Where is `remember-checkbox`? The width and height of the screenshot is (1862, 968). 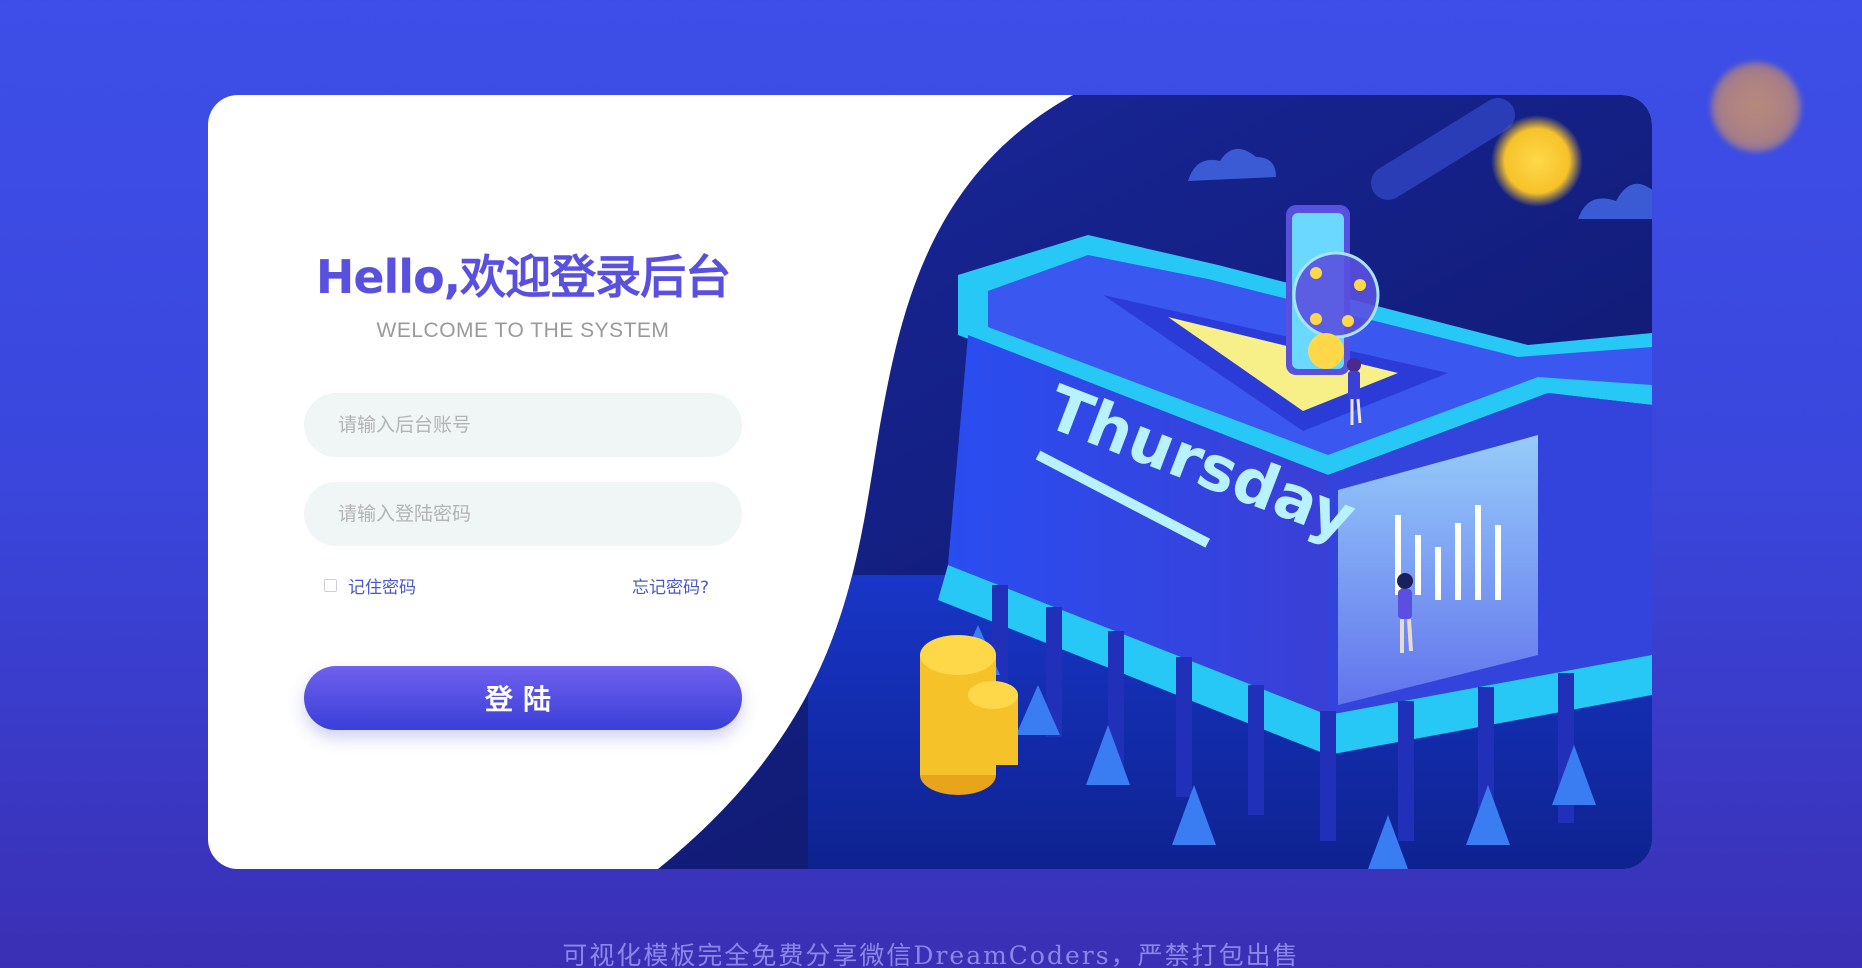 remember-checkbox is located at coordinates (330, 585).